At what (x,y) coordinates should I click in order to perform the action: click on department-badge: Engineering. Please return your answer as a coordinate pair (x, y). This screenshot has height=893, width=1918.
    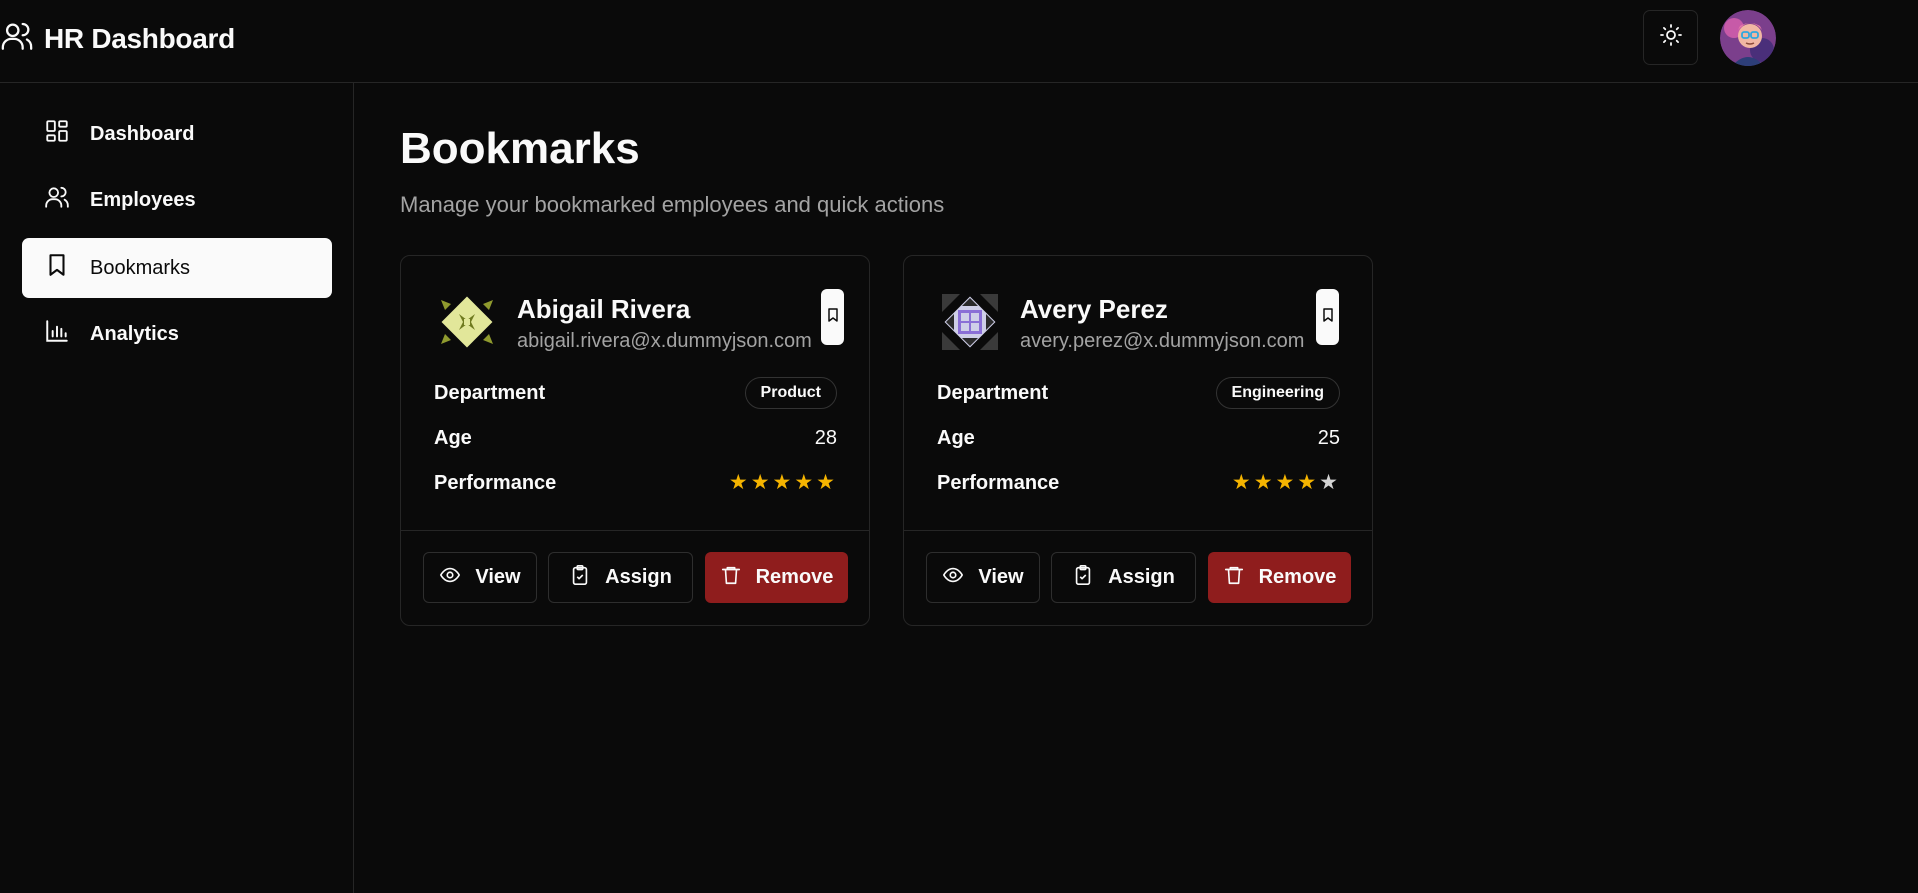
    Looking at the image, I should click on (1277, 393).